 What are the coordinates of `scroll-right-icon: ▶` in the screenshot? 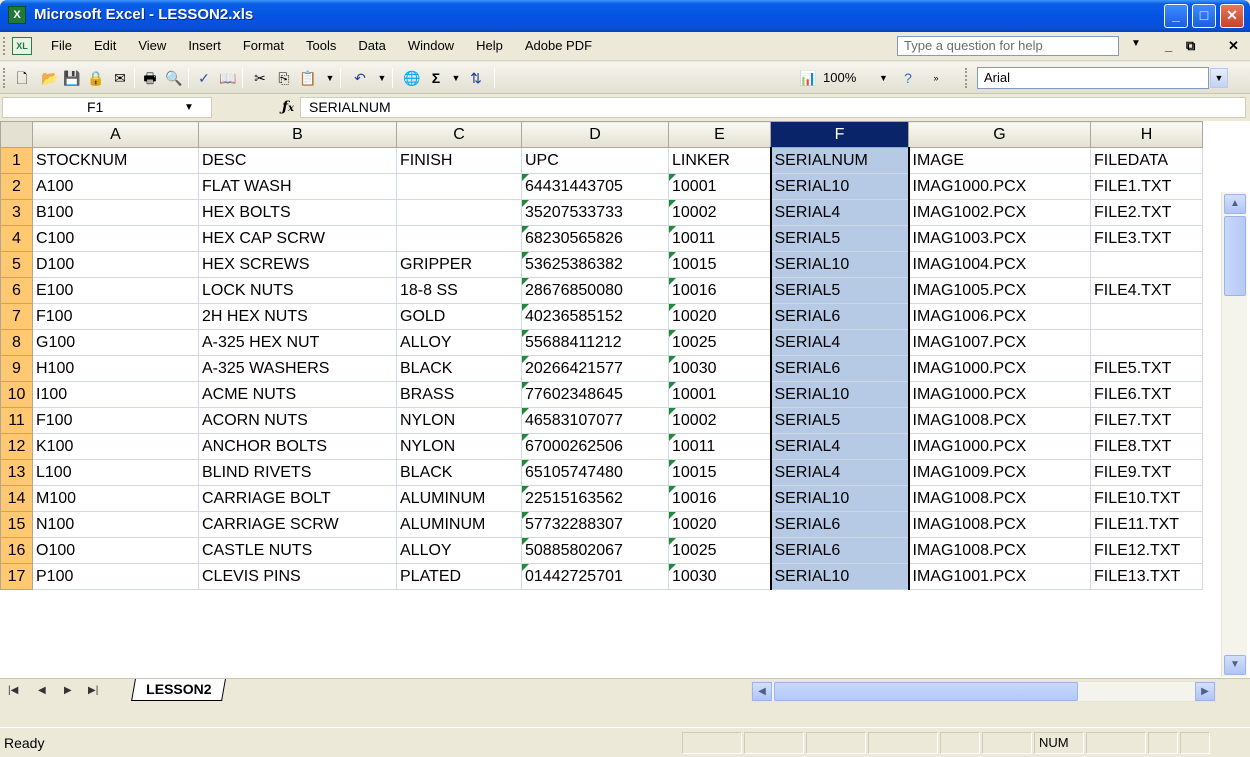 It's located at (1205, 691).